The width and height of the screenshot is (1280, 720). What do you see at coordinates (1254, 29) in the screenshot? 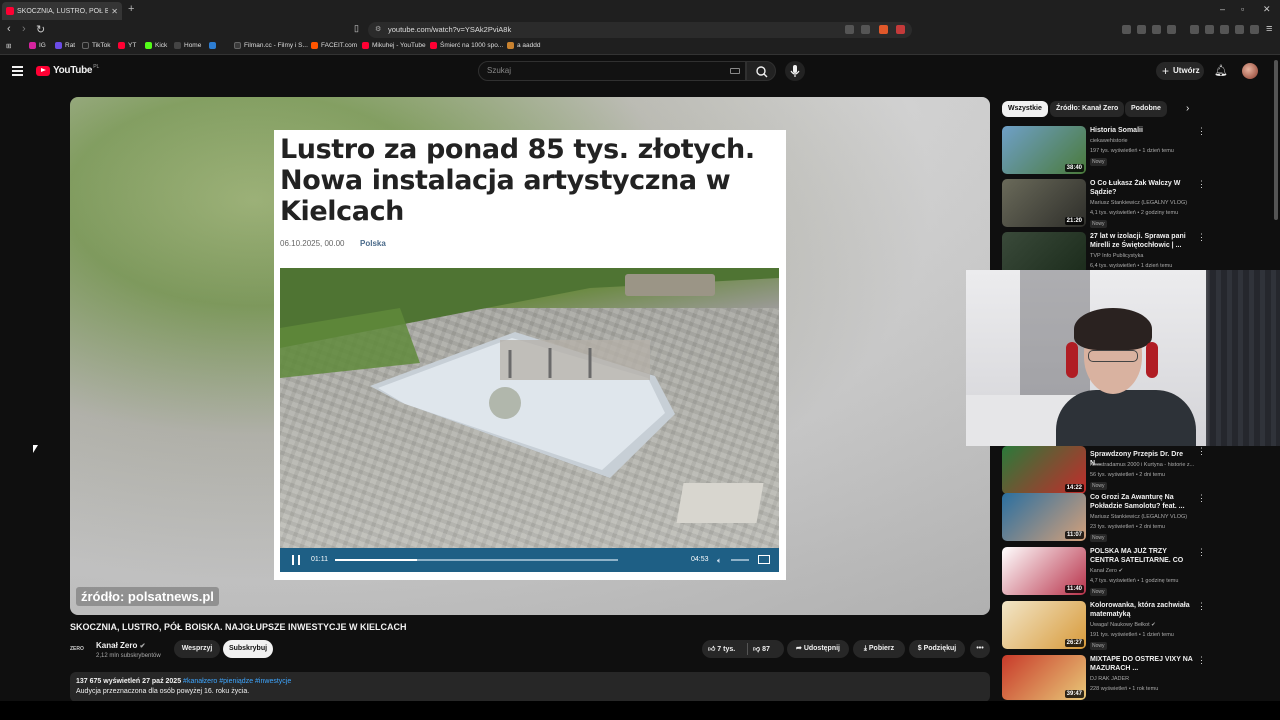
I see `vpn-icon` at bounding box center [1254, 29].